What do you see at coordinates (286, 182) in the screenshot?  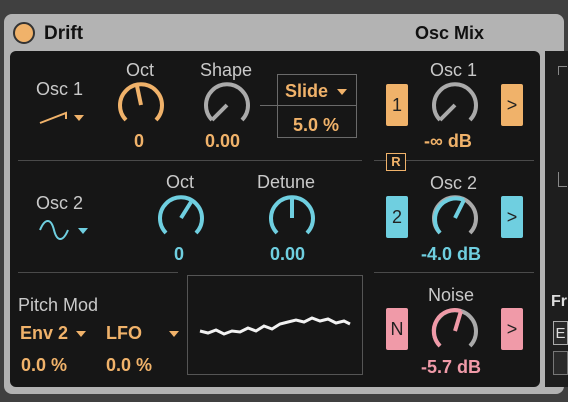 I see `osc2-detune-label: Detune` at bounding box center [286, 182].